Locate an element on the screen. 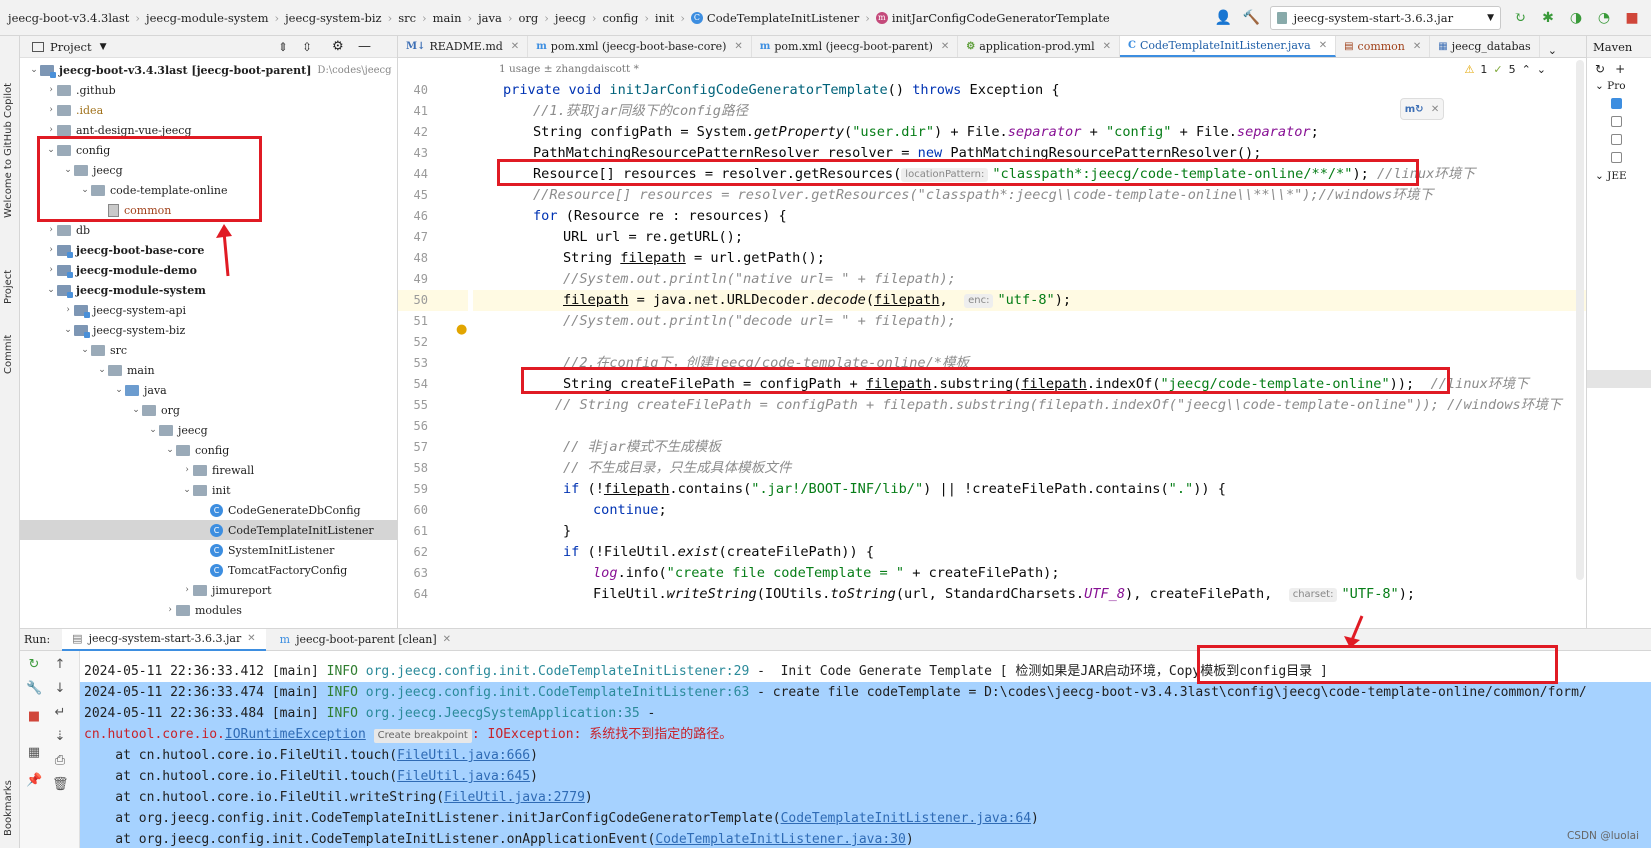 Image resolution: width=1651 pixels, height=848 pixels. breadcrumb-item: org › is located at coordinates (537, 18).